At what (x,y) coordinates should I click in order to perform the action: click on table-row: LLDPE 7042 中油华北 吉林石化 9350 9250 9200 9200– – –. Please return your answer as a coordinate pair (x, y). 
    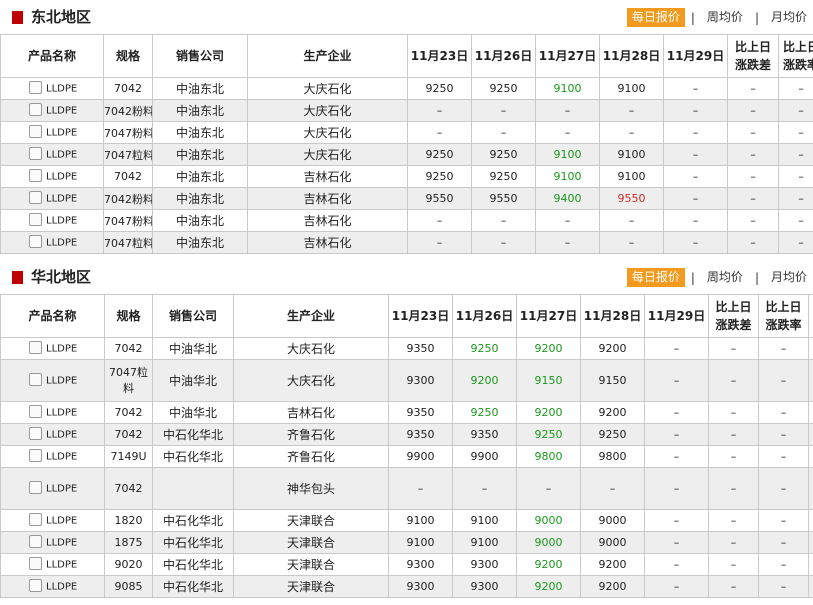
    Looking at the image, I should click on (406, 412).